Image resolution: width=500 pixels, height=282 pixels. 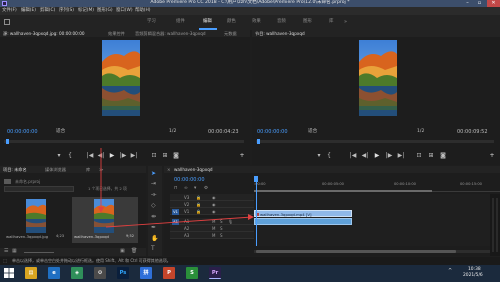 I want to click on export-frame-icon: ◙, so click(x=176, y=155).